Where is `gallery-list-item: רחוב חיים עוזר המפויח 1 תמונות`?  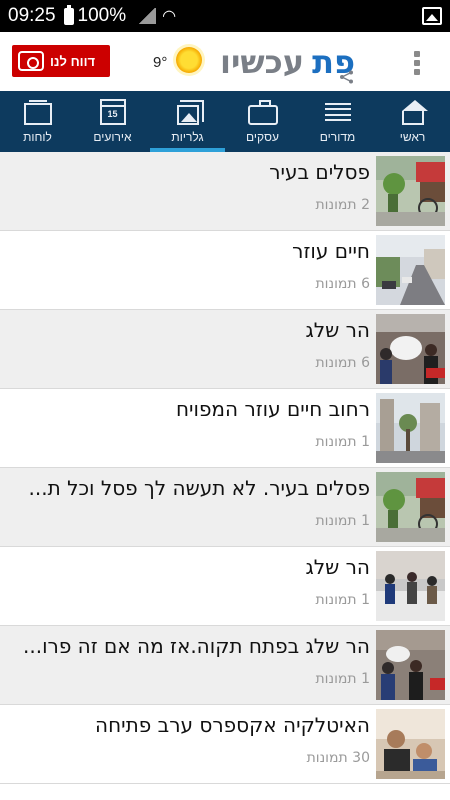 gallery-list-item: רחוב חיים עוזר המפויח 1 תמונות is located at coordinates (225, 428).